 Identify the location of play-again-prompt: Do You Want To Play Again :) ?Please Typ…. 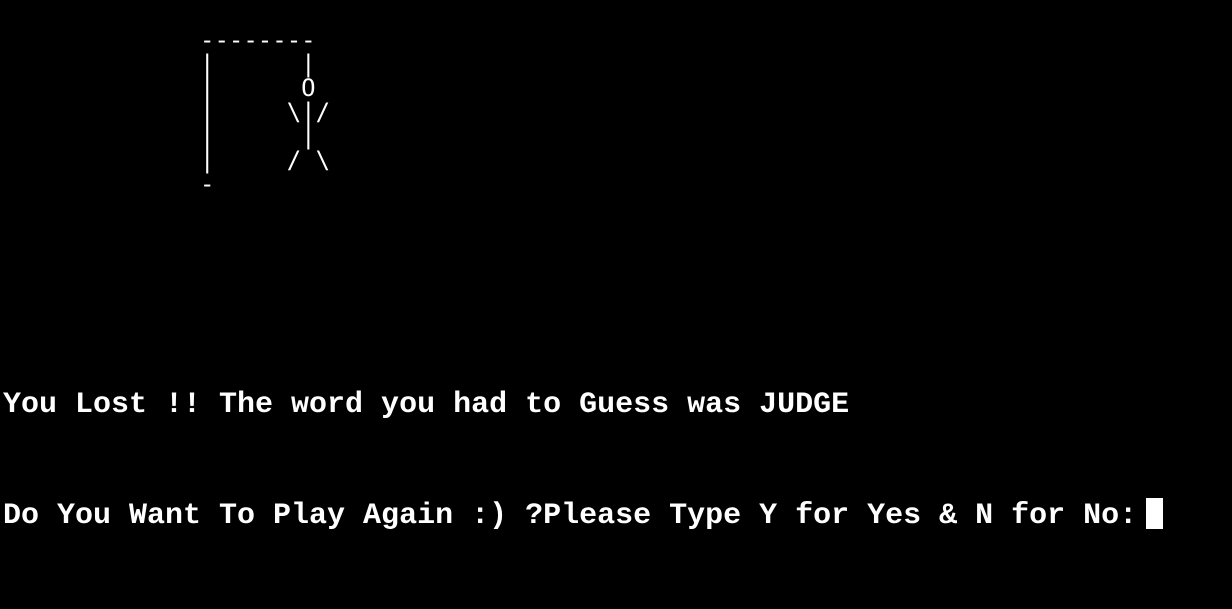
(570, 516).